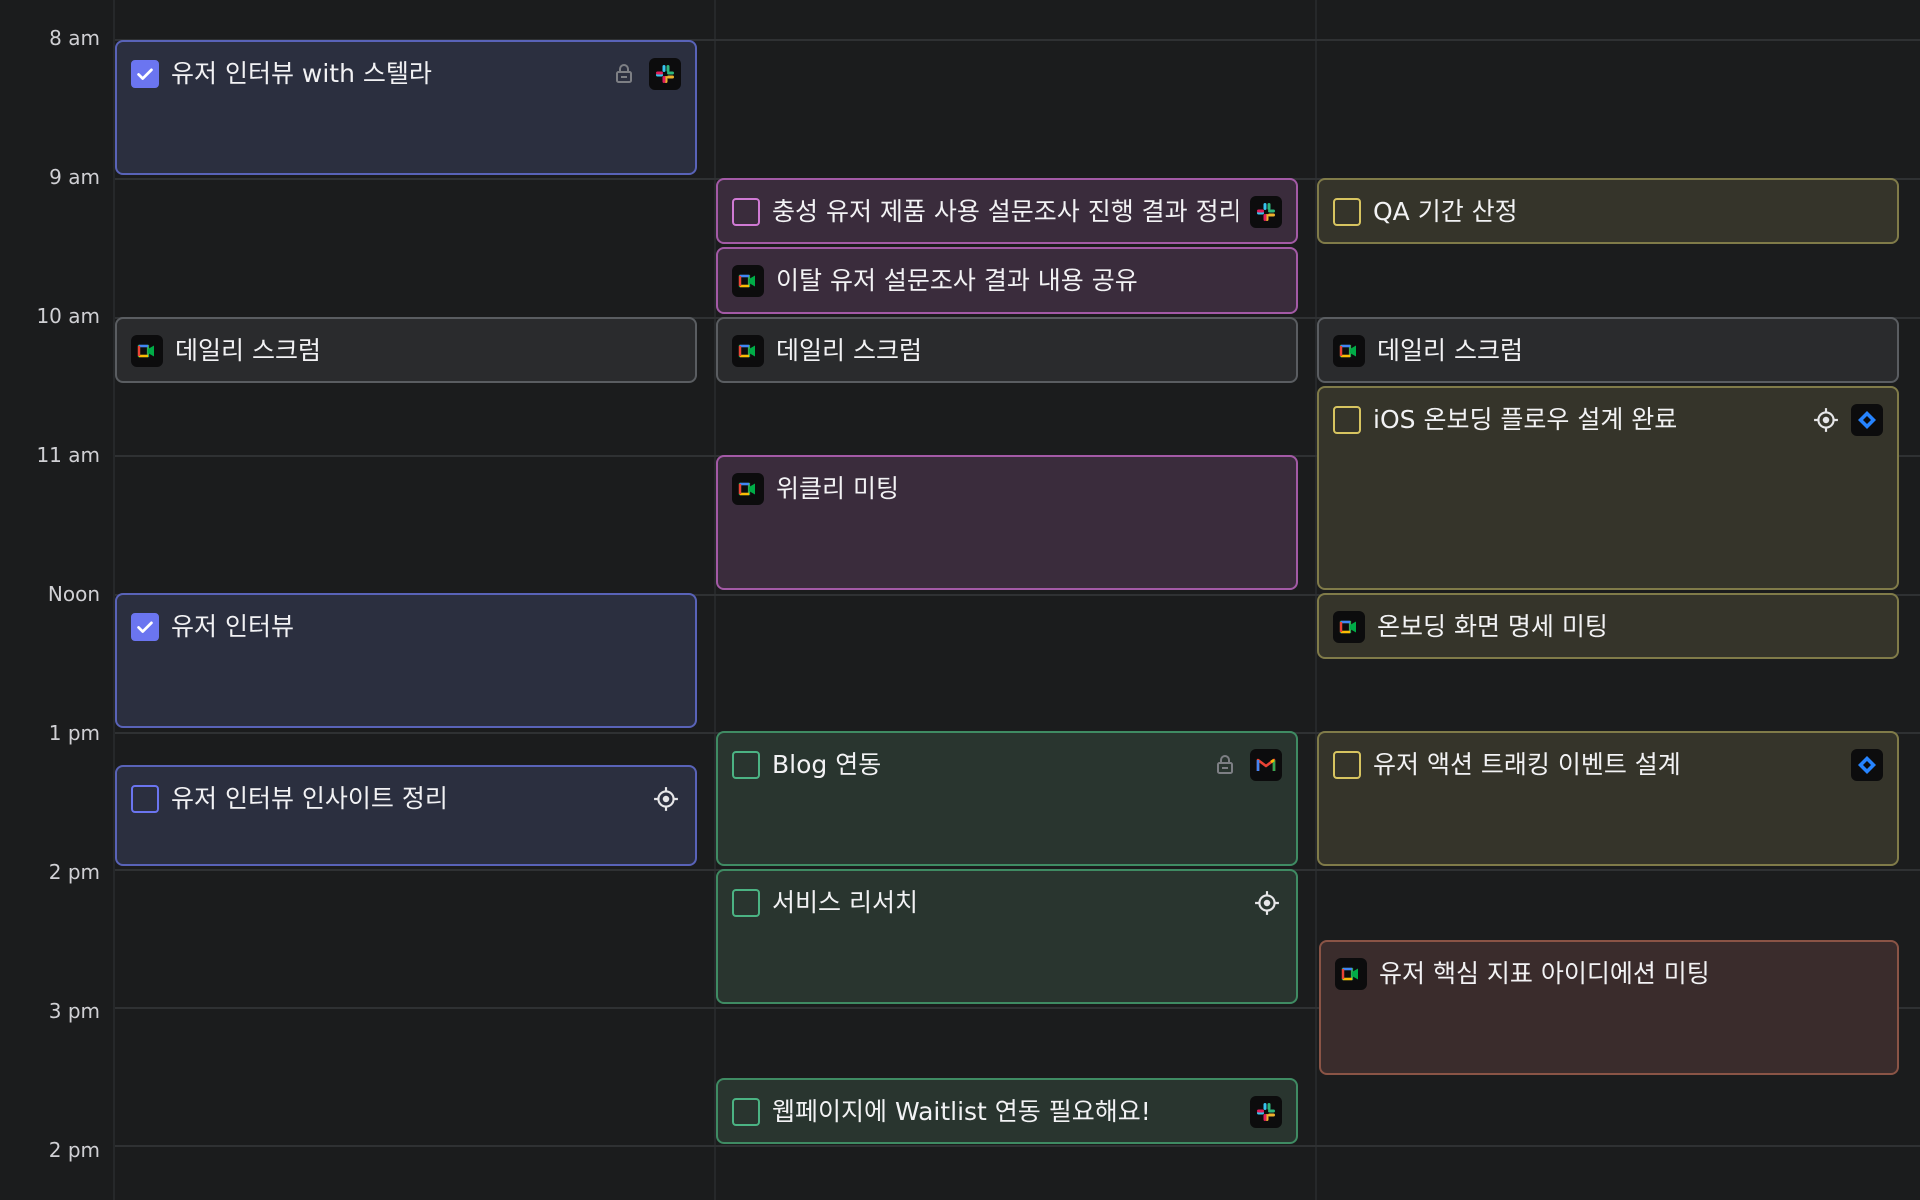 The image size is (1920, 1200). What do you see at coordinates (1492, 626) in the screenshot?
I see `event-title: 온보딩 화면 명세 미팅` at bounding box center [1492, 626].